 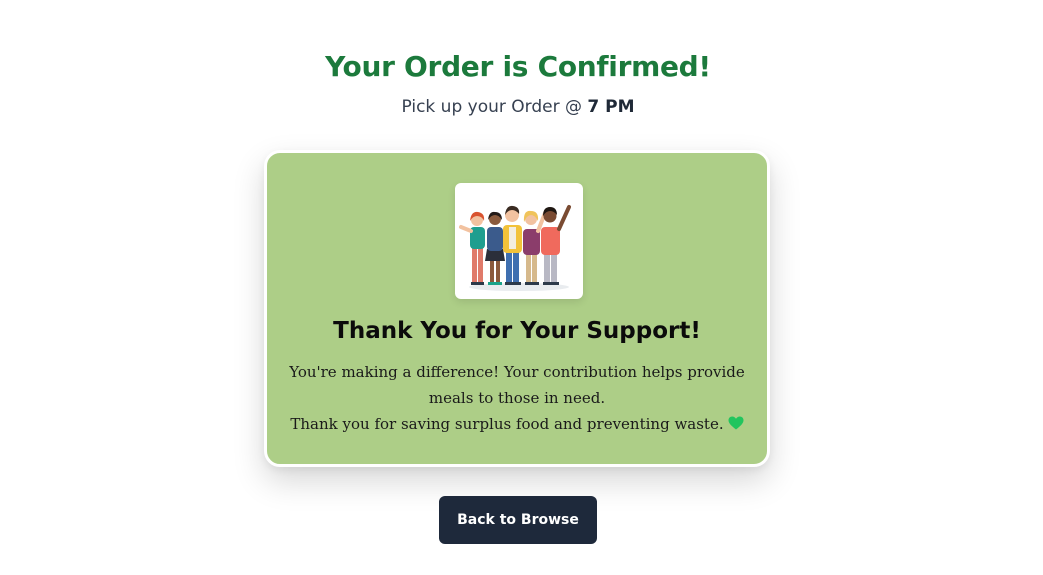 I want to click on green-heart-icon, so click(x=736, y=423).